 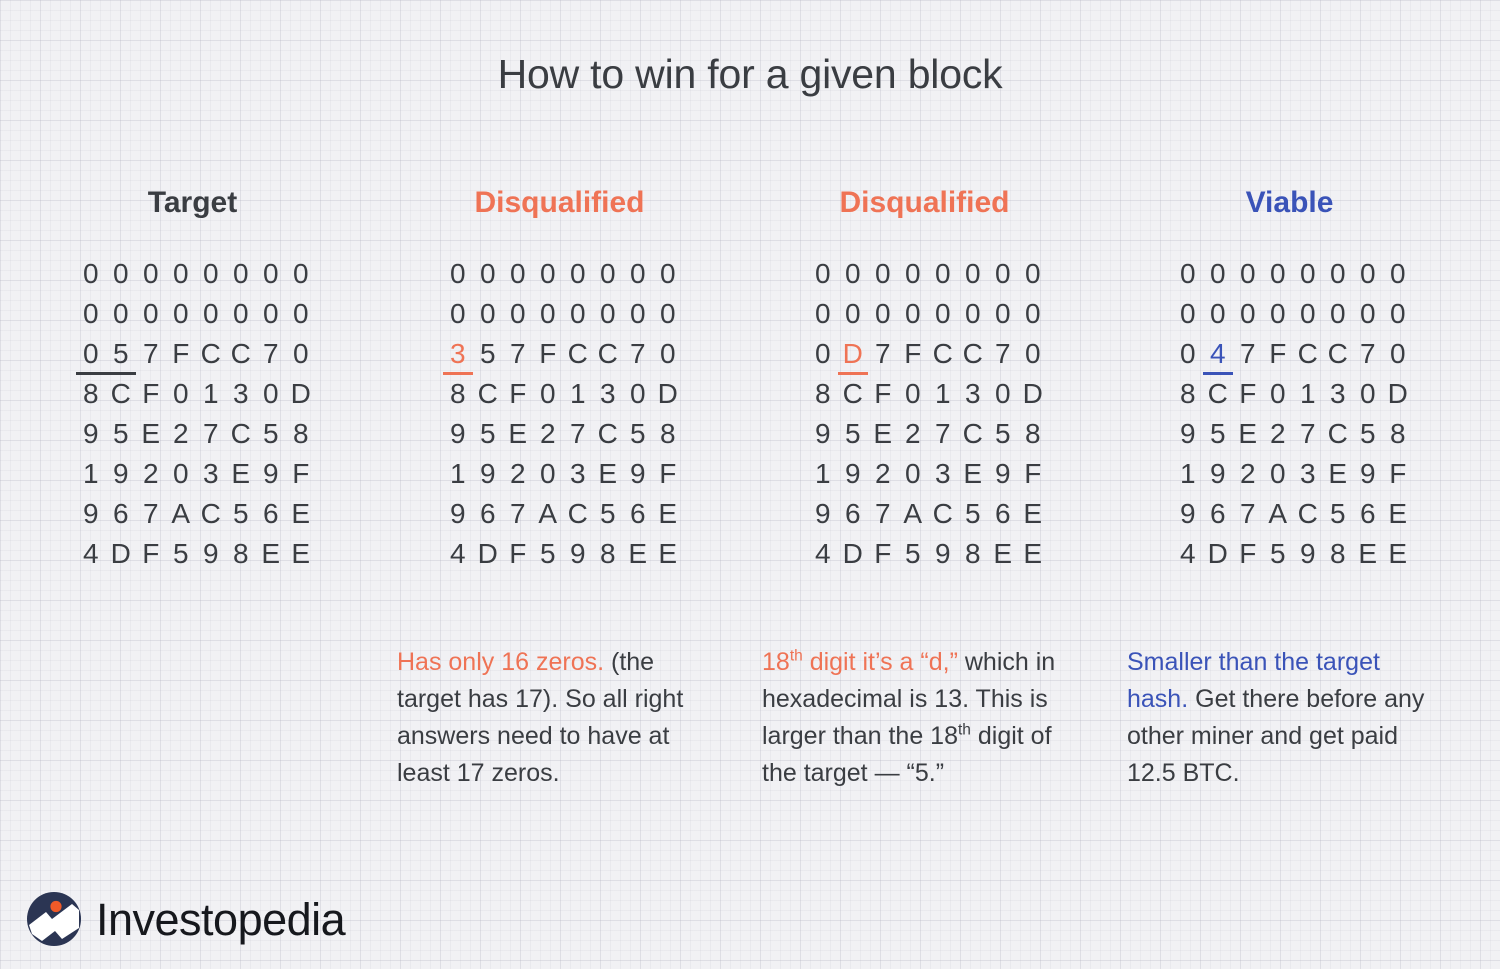 What do you see at coordinates (592, 394) in the screenshot?
I see `hash-row: 8CF0130D` at bounding box center [592, 394].